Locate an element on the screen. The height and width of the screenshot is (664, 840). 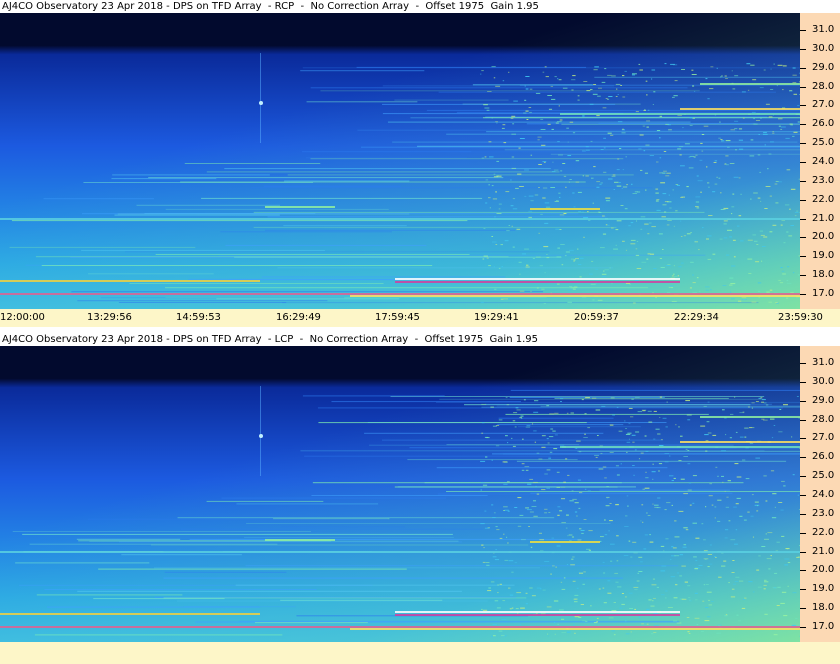
frequency-tick-label: 22.0 is located at coordinates (823, 532).